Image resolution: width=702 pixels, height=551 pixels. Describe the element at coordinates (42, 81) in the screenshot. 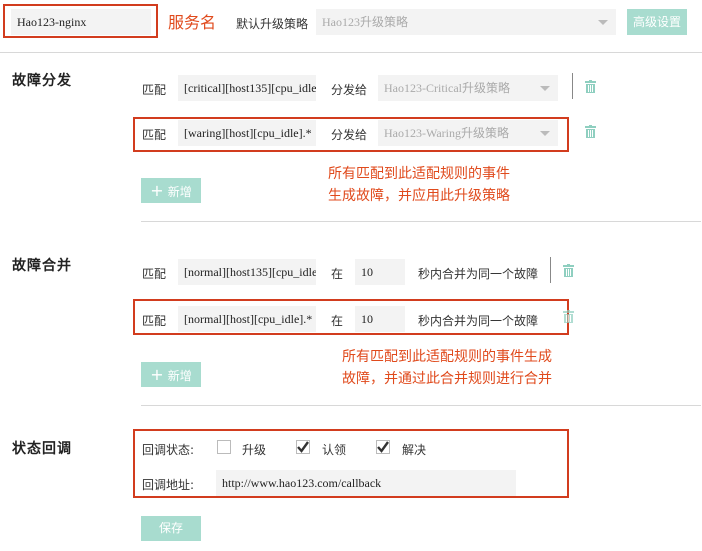

I see `section-title-dispatch: 故障分发` at that location.